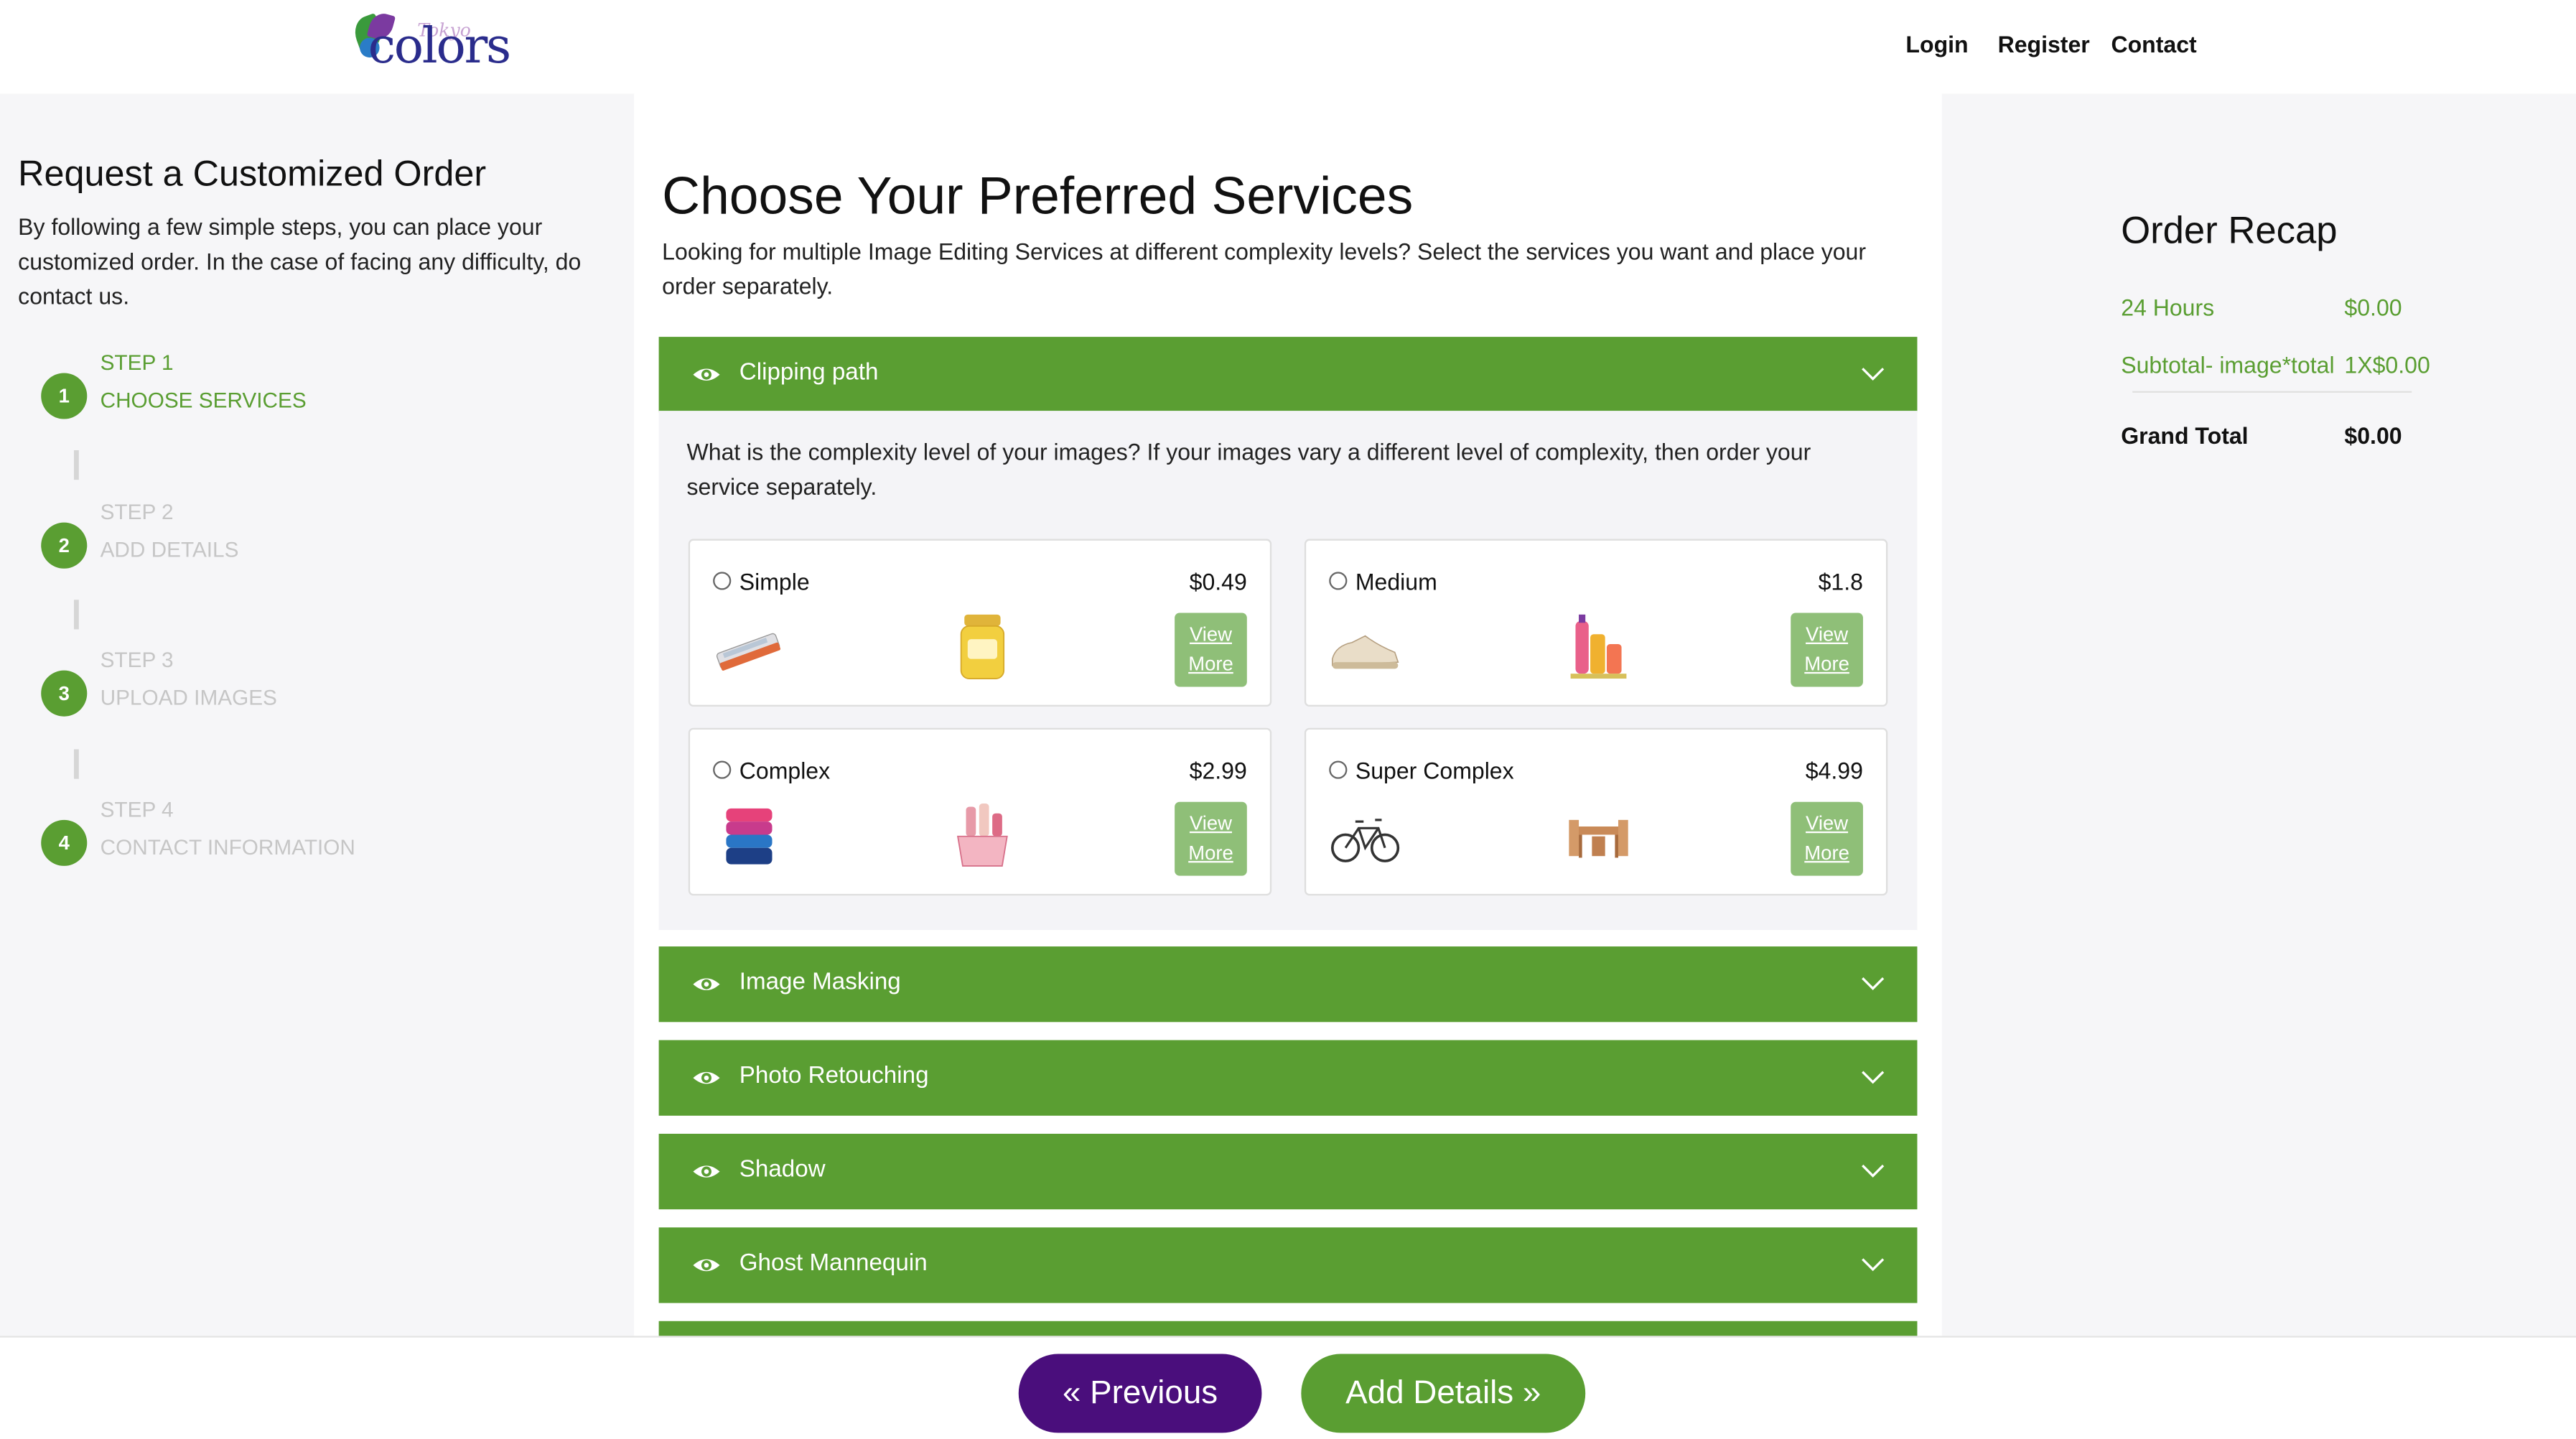 The image size is (2576, 1439). I want to click on page-title: Choose Your Preferred Services, so click(1038, 195).